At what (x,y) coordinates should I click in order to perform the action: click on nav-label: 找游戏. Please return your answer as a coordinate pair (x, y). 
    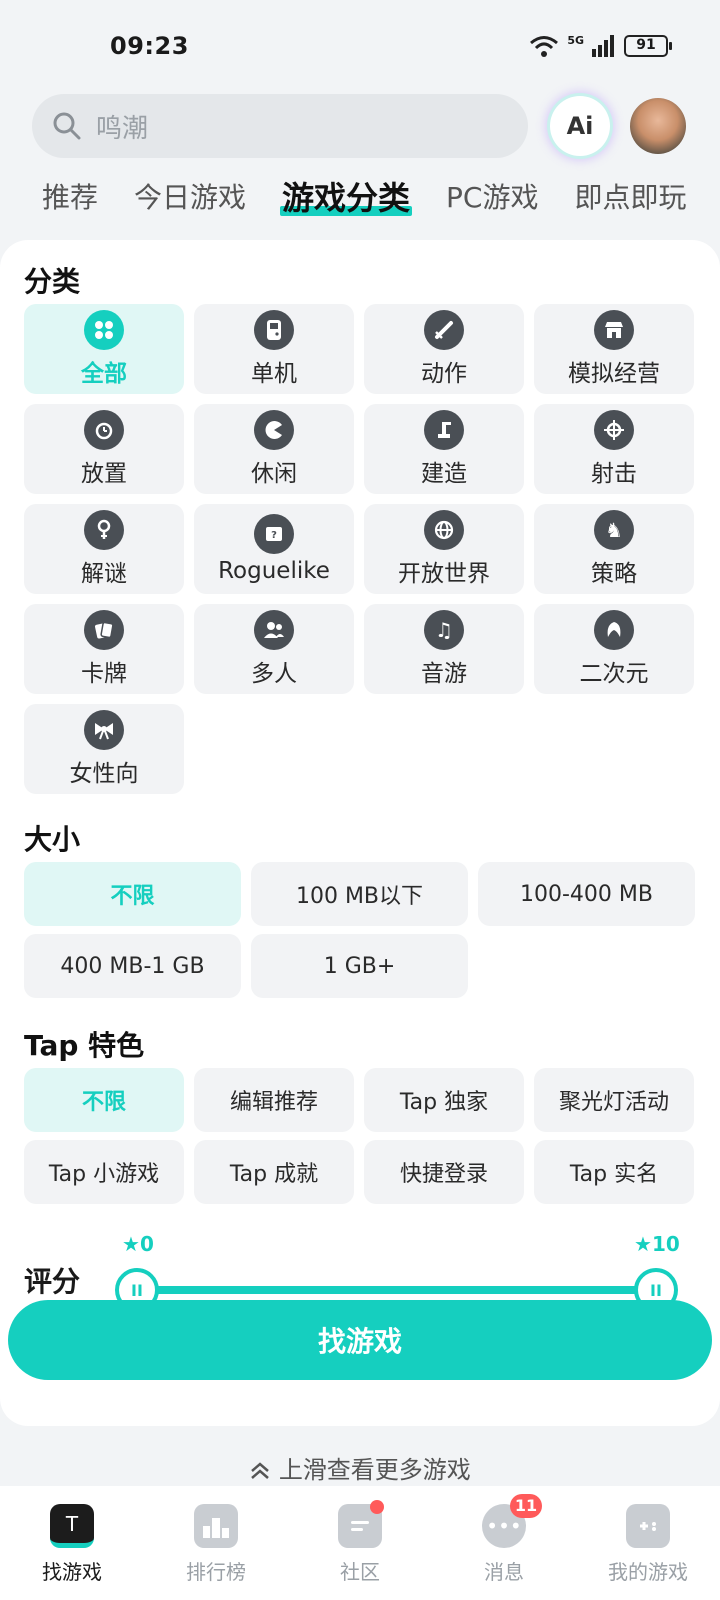
    Looking at the image, I should click on (72, 1572).